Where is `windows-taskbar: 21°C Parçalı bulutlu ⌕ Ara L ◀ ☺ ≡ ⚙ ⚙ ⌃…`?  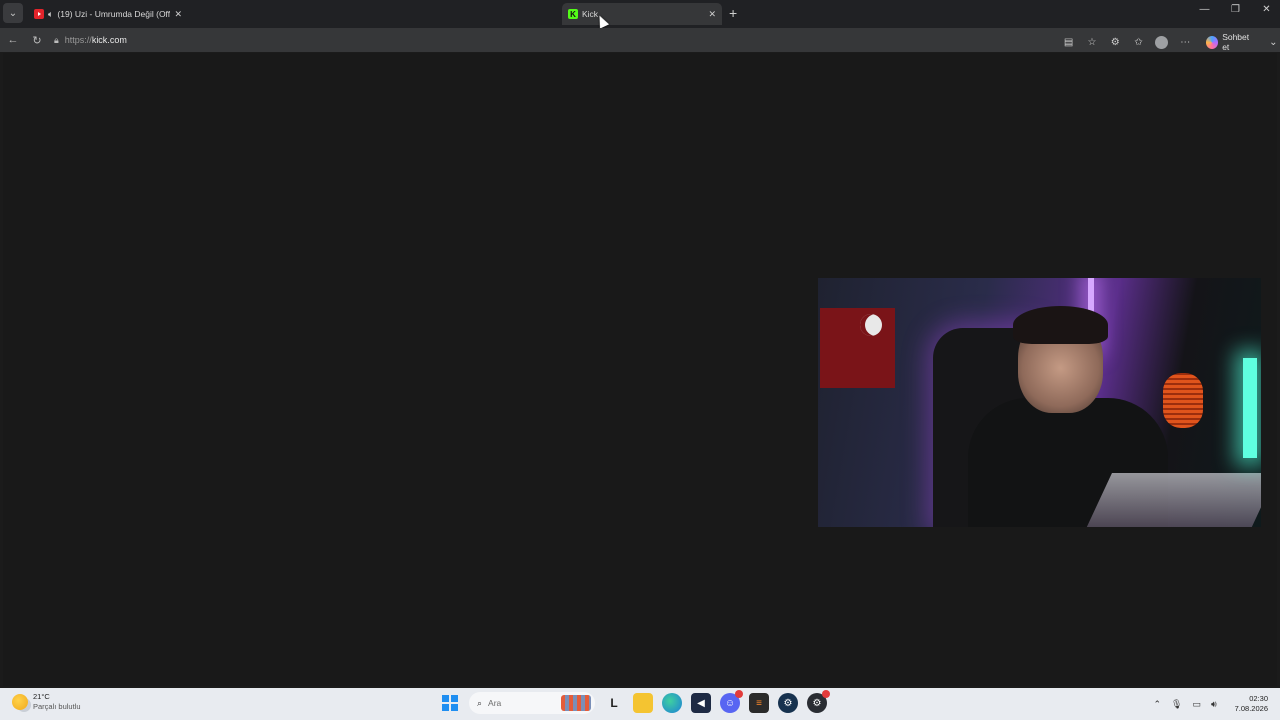 windows-taskbar: 21°C Parçalı bulutlu ⌕ Ara L ◀ ☺ ≡ ⚙ ⚙ ⌃… is located at coordinates (640, 704).